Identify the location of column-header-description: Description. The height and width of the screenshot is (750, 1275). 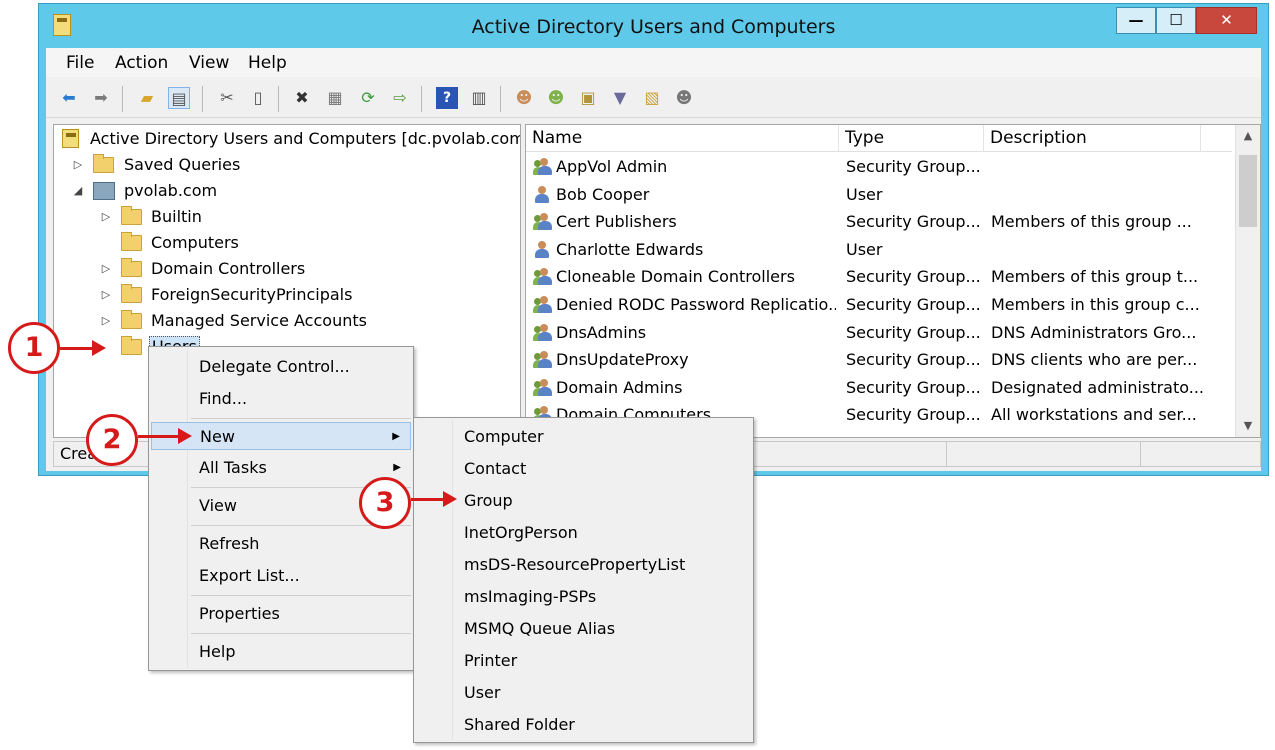
(1092, 138).